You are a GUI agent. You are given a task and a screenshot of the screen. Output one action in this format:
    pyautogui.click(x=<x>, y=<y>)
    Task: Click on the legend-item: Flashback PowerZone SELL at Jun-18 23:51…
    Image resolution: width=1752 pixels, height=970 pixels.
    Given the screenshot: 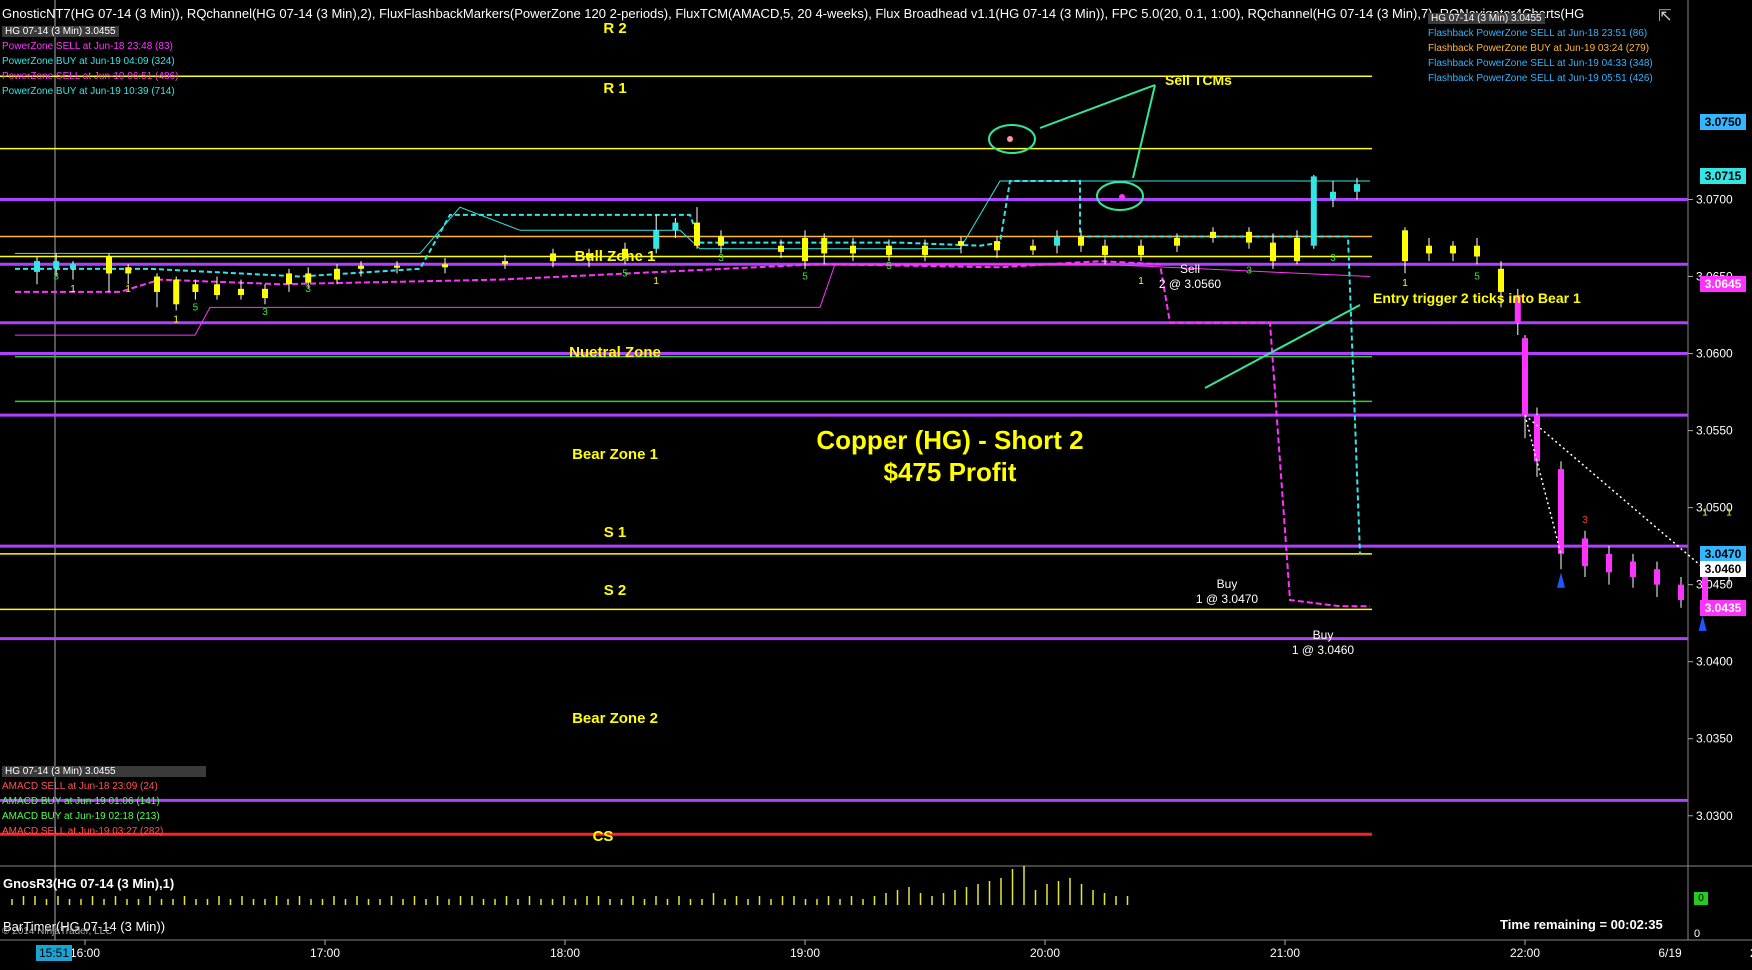 What is the action you would take?
    pyautogui.click(x=1538, y=33)
    